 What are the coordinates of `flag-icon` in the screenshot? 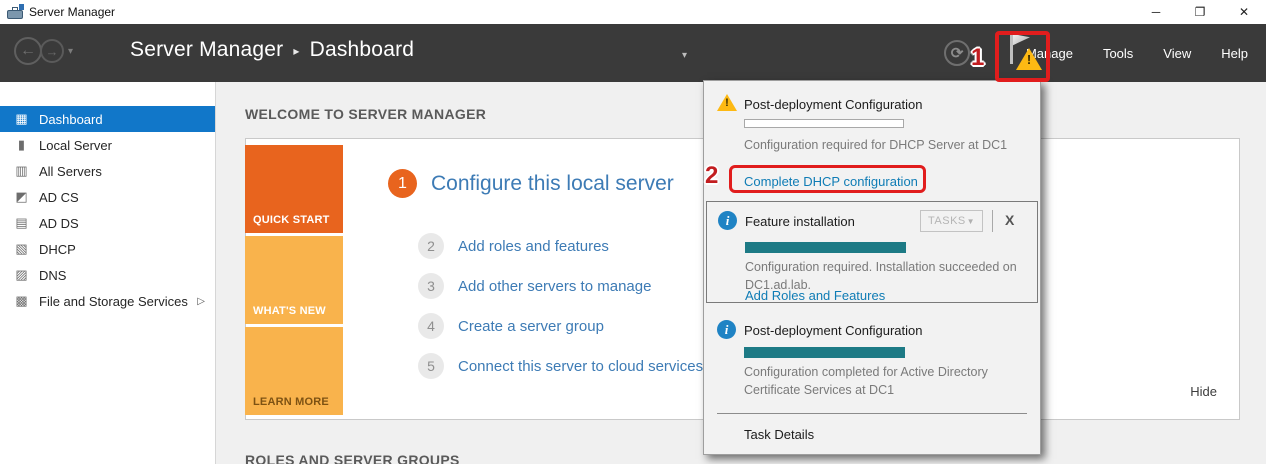 It's located at (1011, 49).